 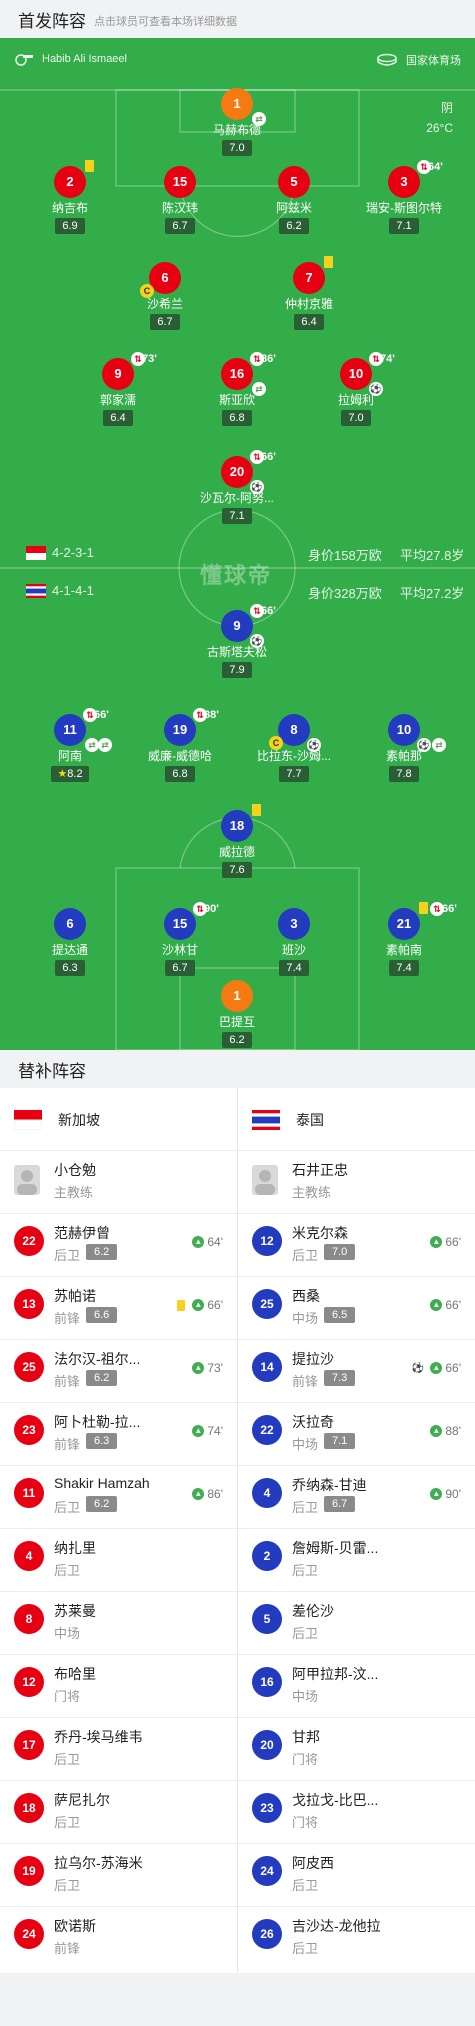 I want to click on player-number: 7, so click(x=313, y=275).